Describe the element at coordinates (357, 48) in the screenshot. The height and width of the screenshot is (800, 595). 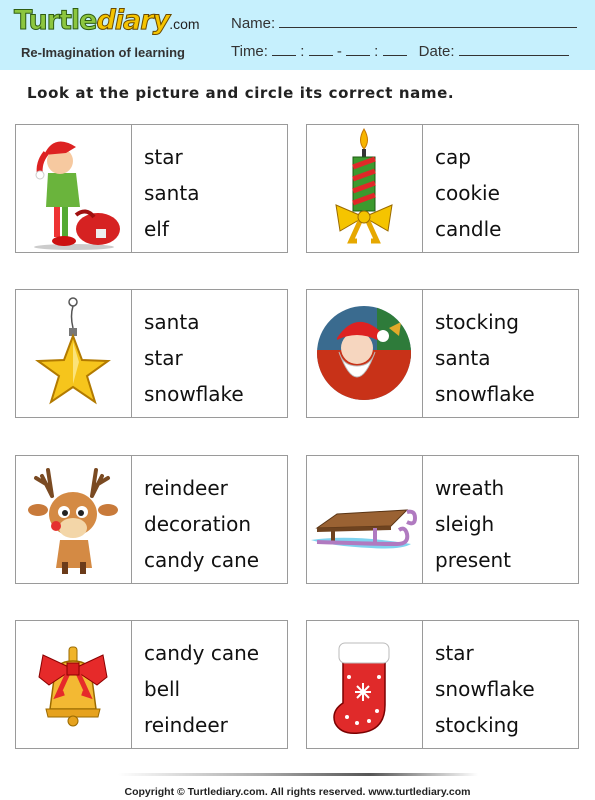
I see `time-end-hour-blank` at that location.